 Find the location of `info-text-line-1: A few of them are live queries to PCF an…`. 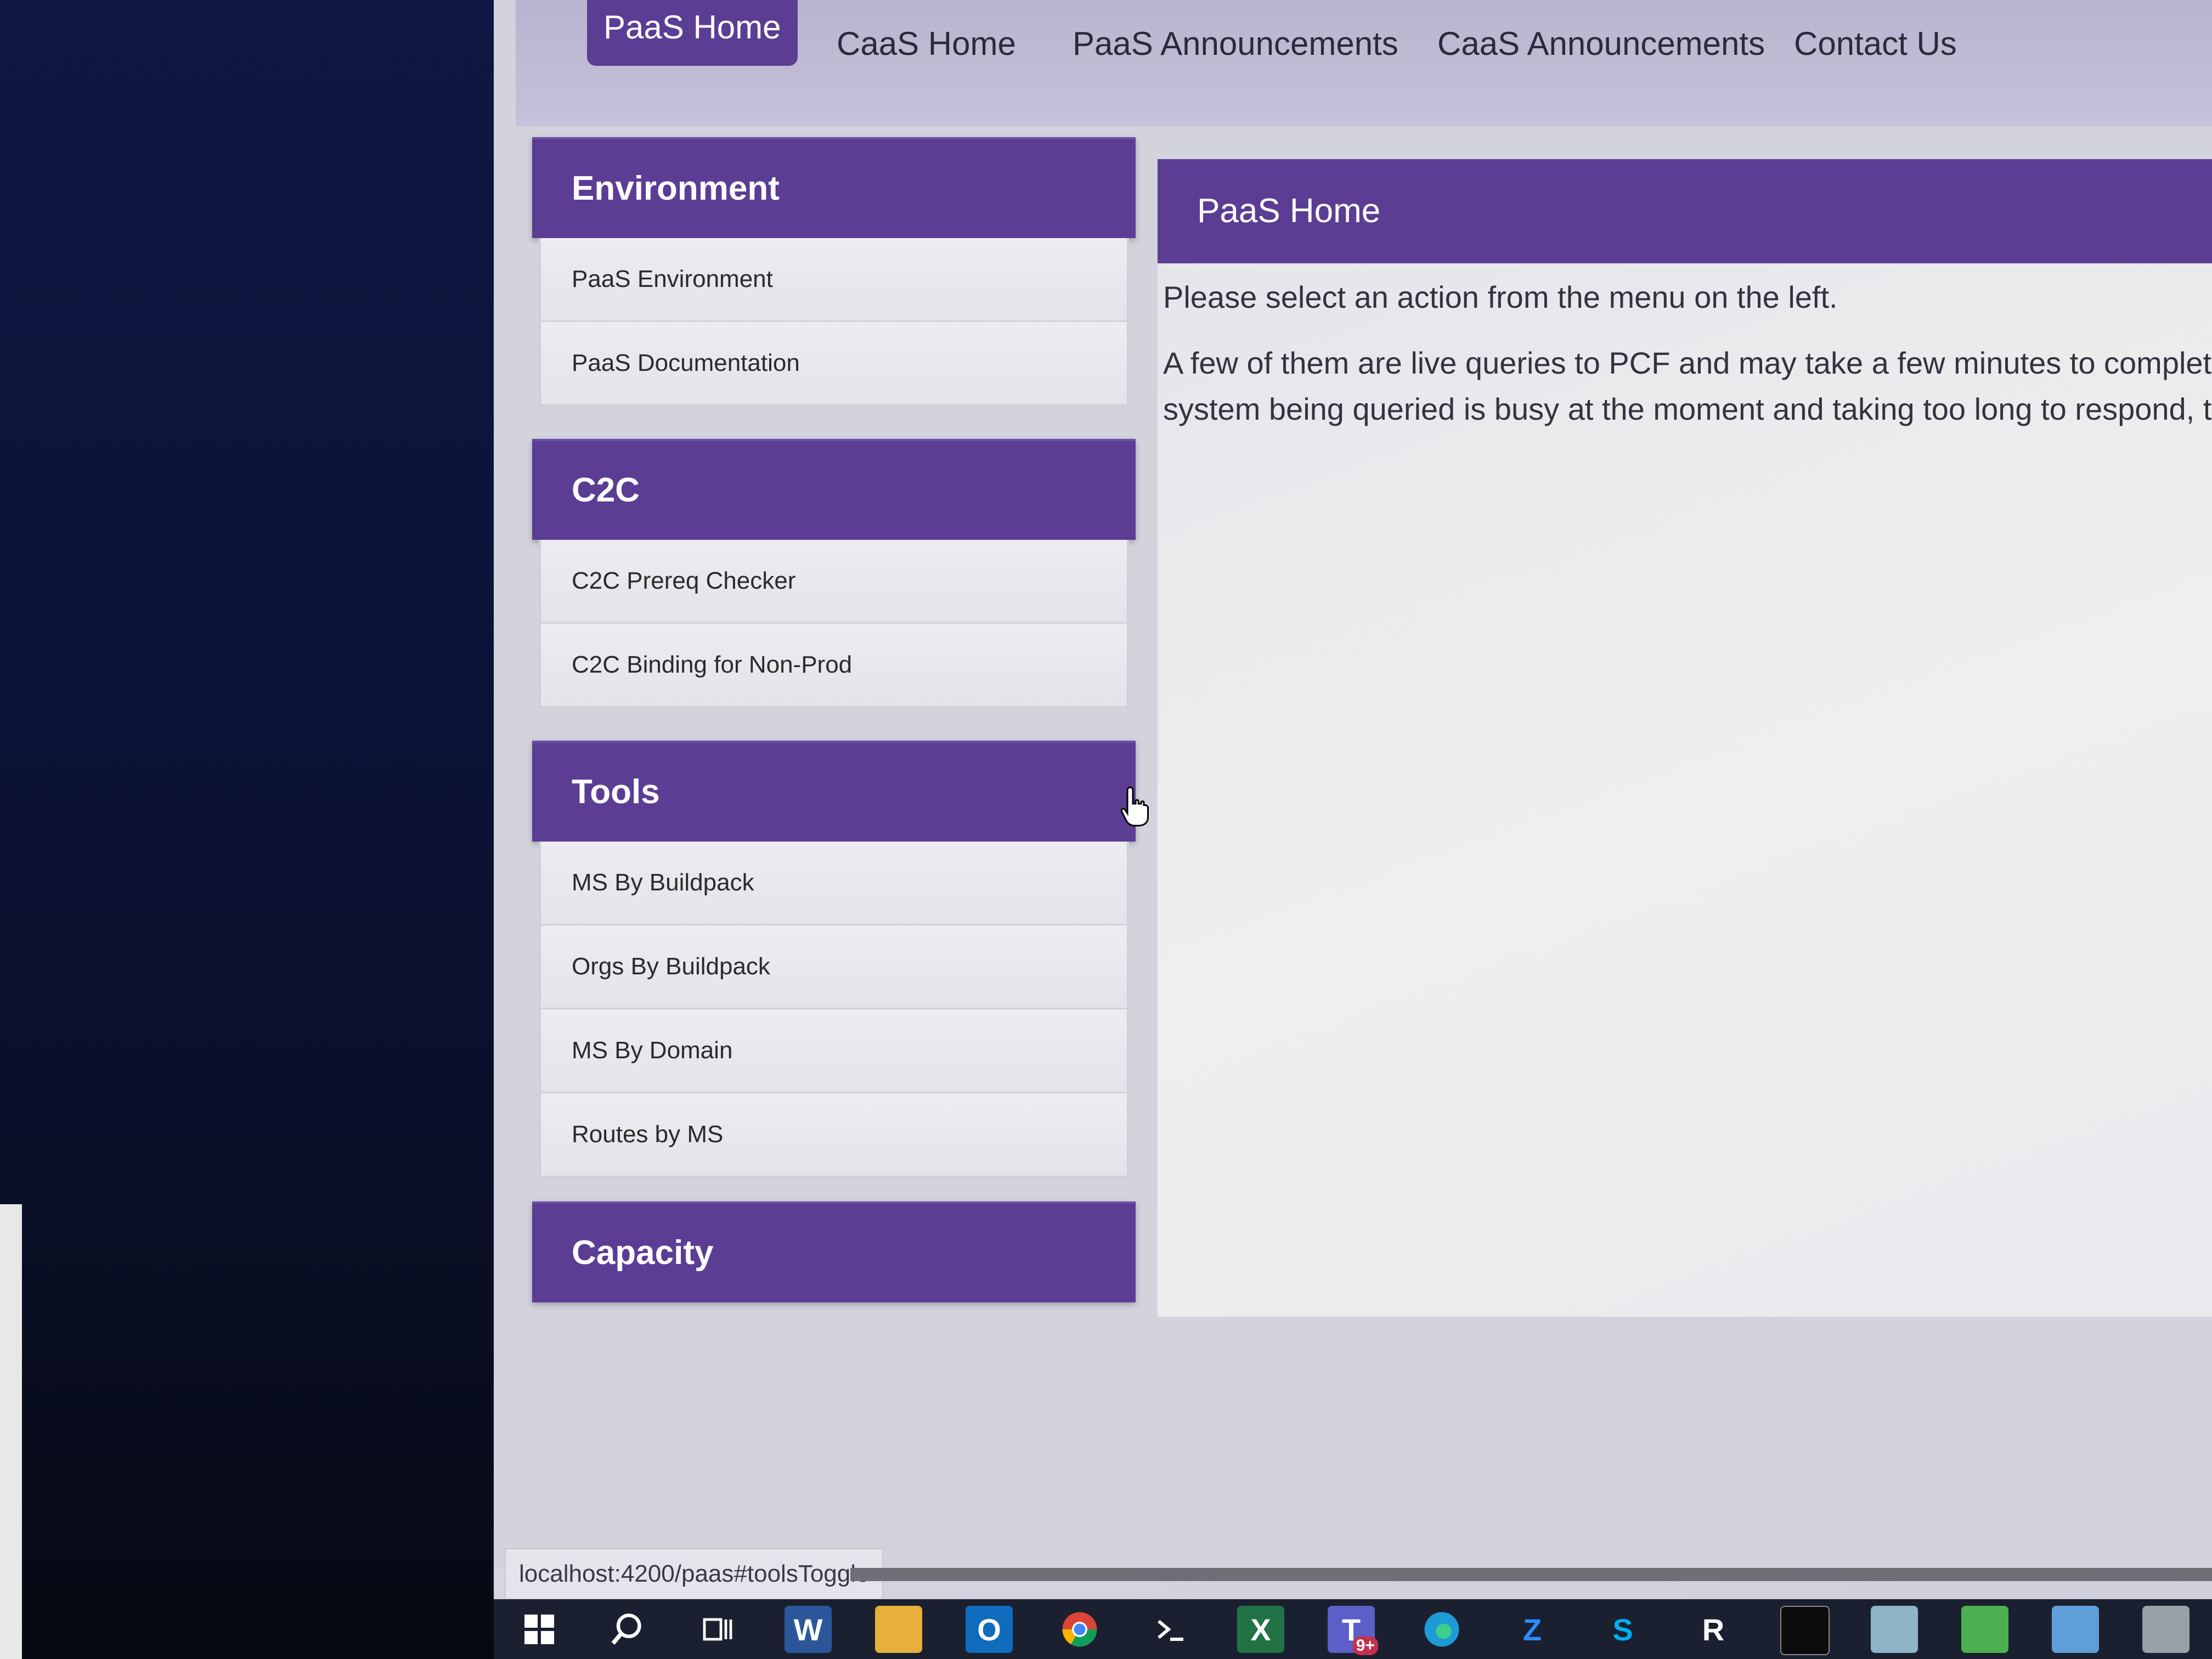

info-text-line-1: A few of them are live queries to PCF an… is located at coordinates (1688, 363).